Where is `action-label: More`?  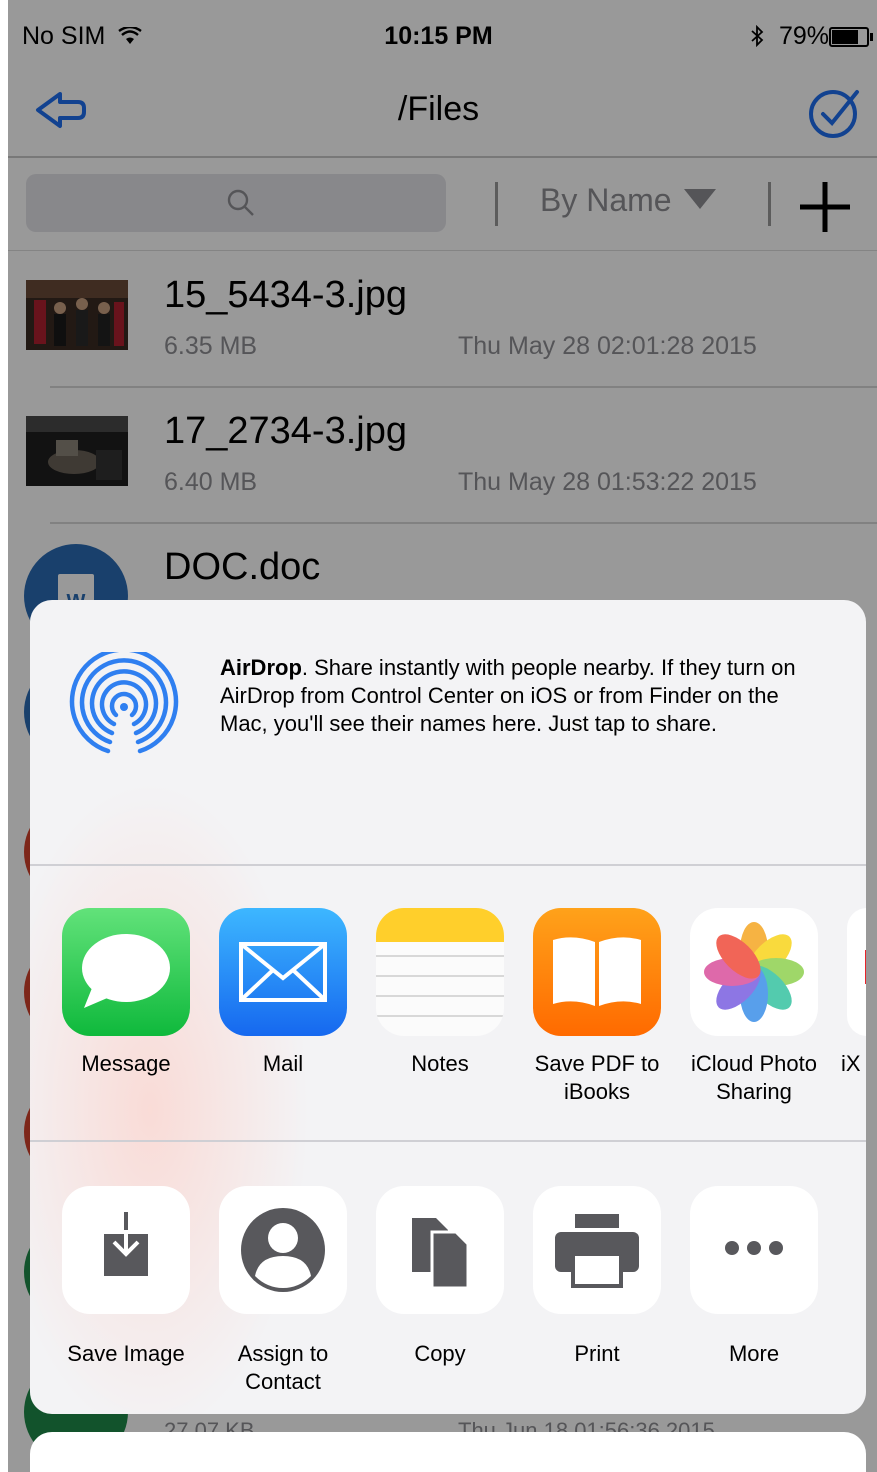 action-label: More is located at coordinates (754, 1353).